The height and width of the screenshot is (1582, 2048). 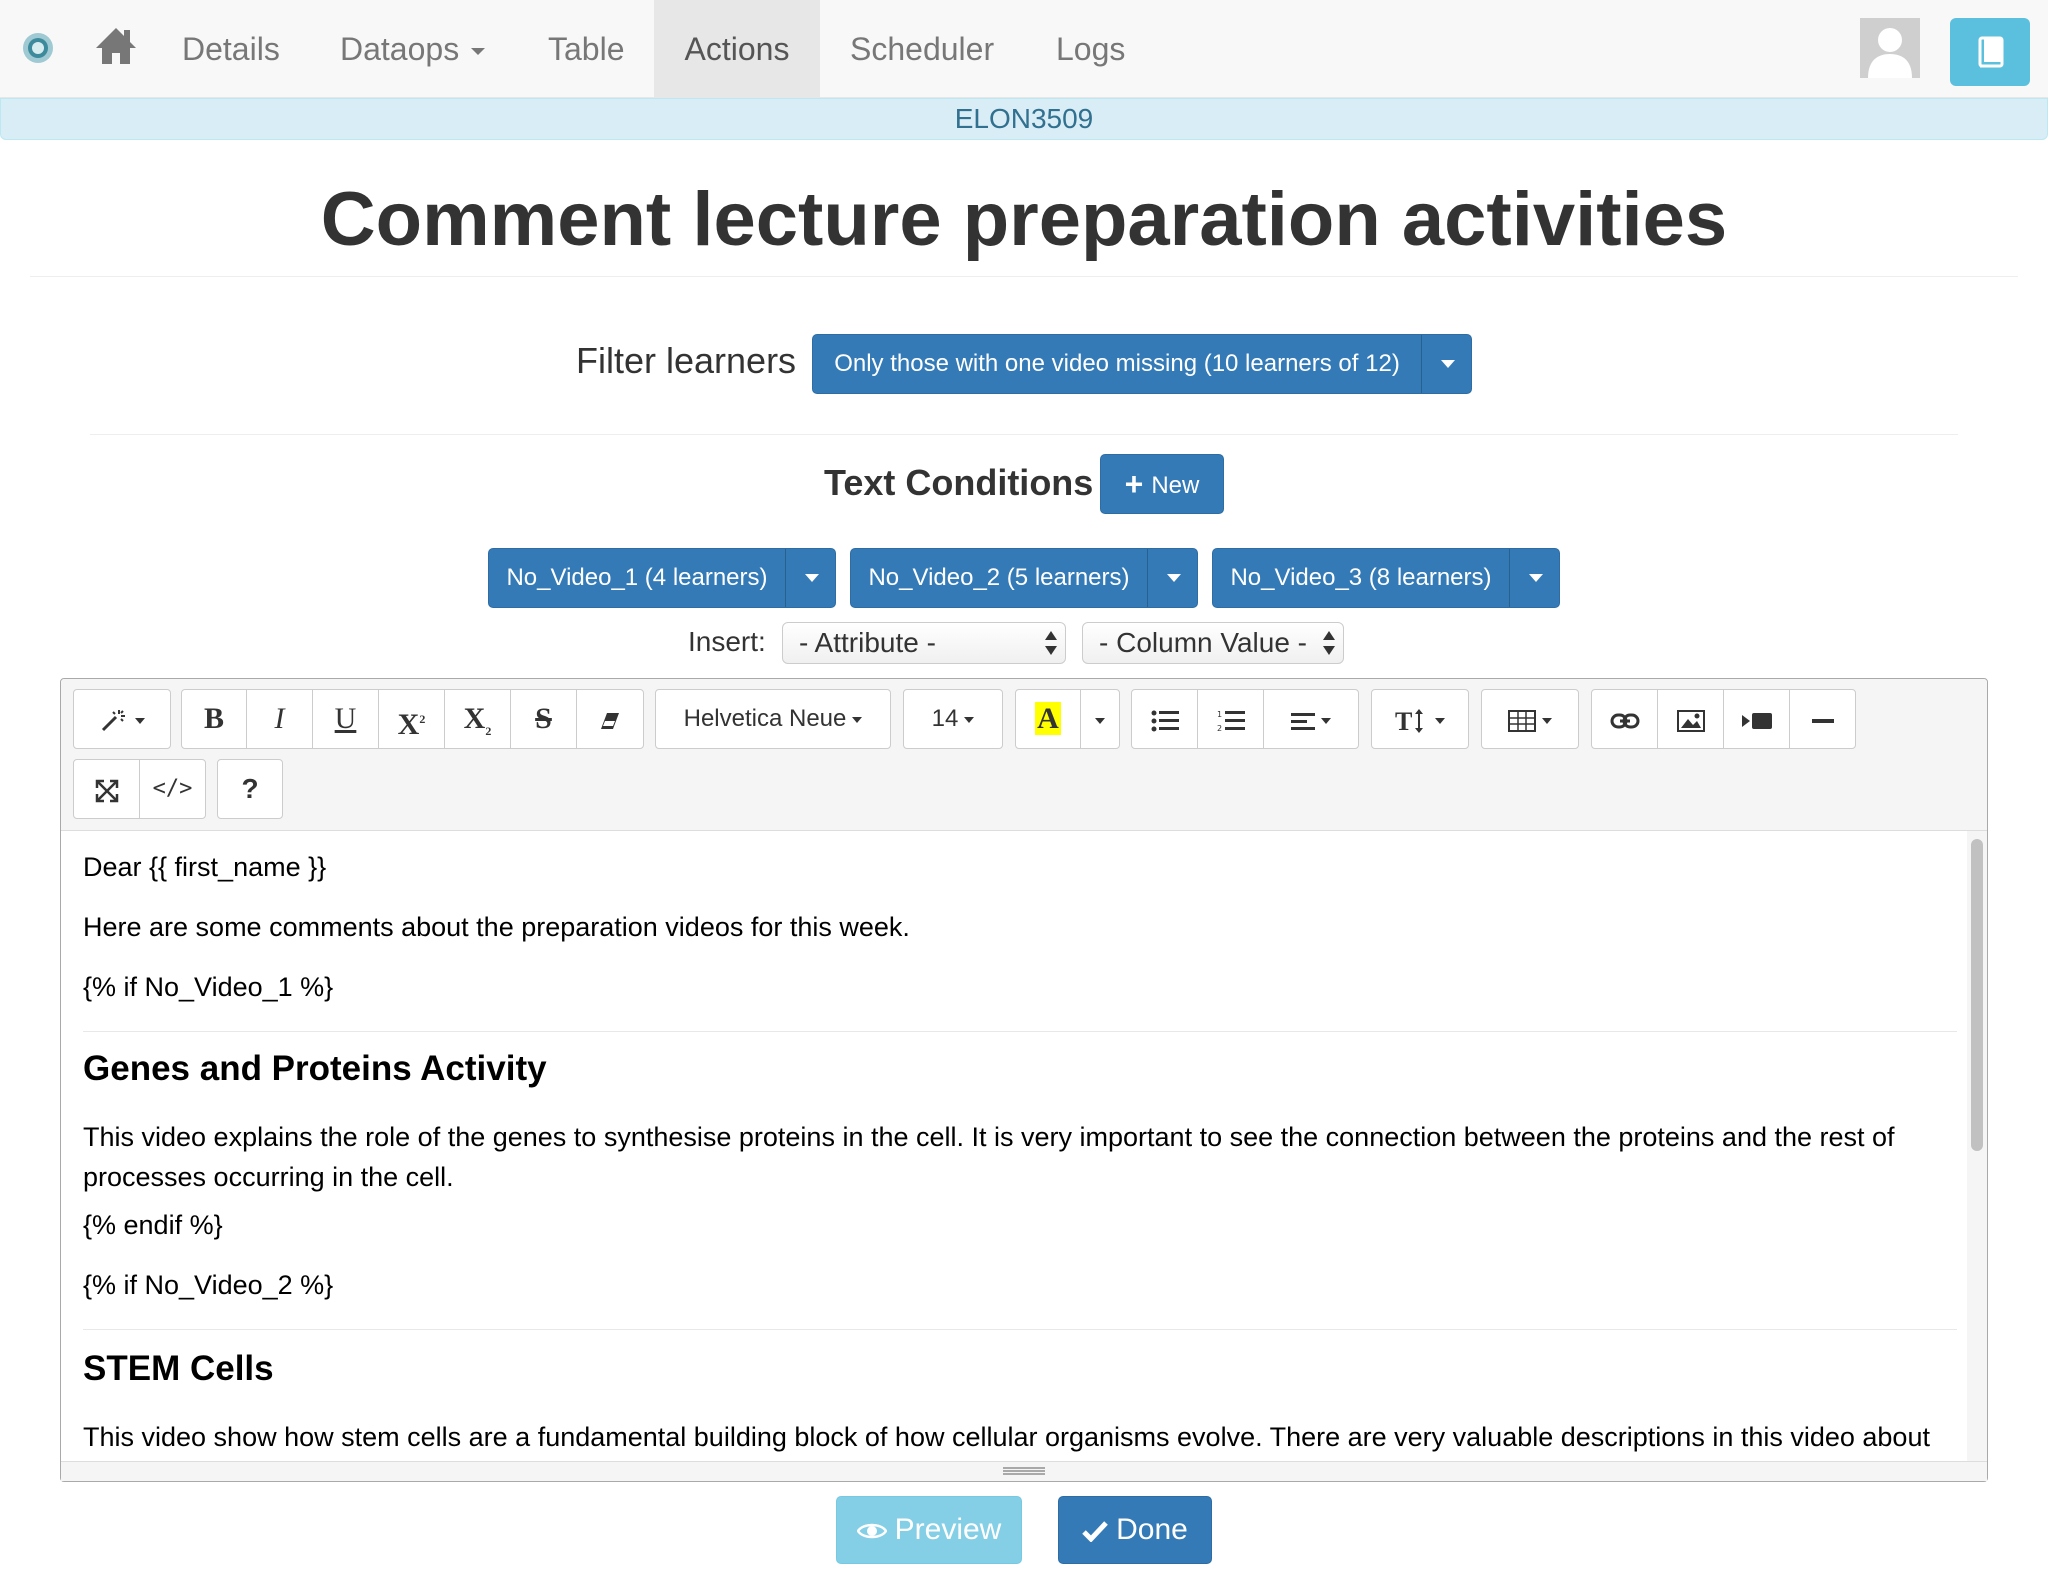 What do you see at coordinates (1756, 719) in the screenshot?
I see `insert-video-button` at bounding box center [1756, 719].